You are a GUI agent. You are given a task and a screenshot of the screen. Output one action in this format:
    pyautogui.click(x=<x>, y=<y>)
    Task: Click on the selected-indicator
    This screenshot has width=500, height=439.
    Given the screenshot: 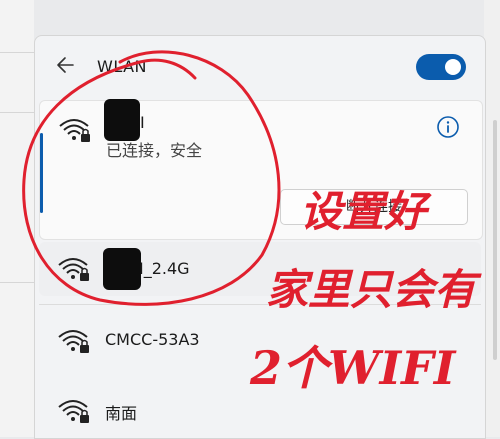 What is the action you would take?
    pyautogui.click(x=41, y=173)
    